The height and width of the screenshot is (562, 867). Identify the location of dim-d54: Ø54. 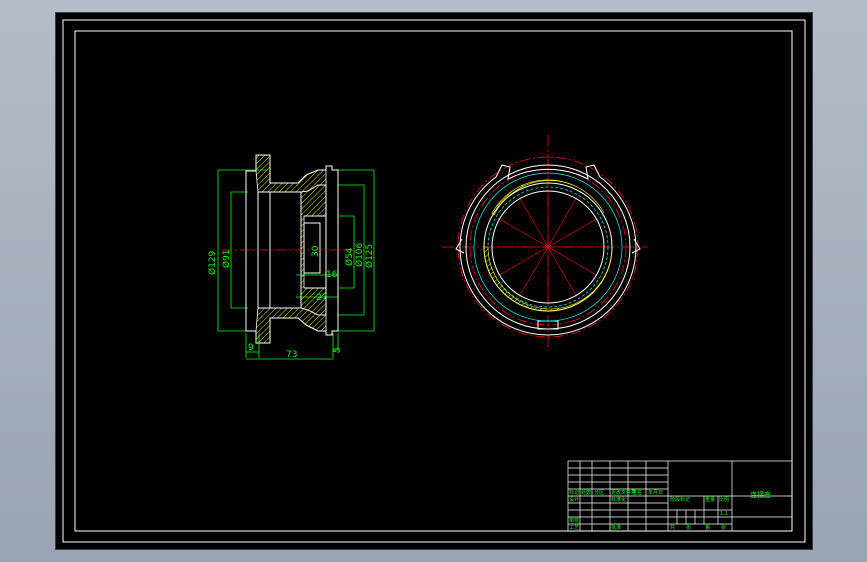
(349, 256).